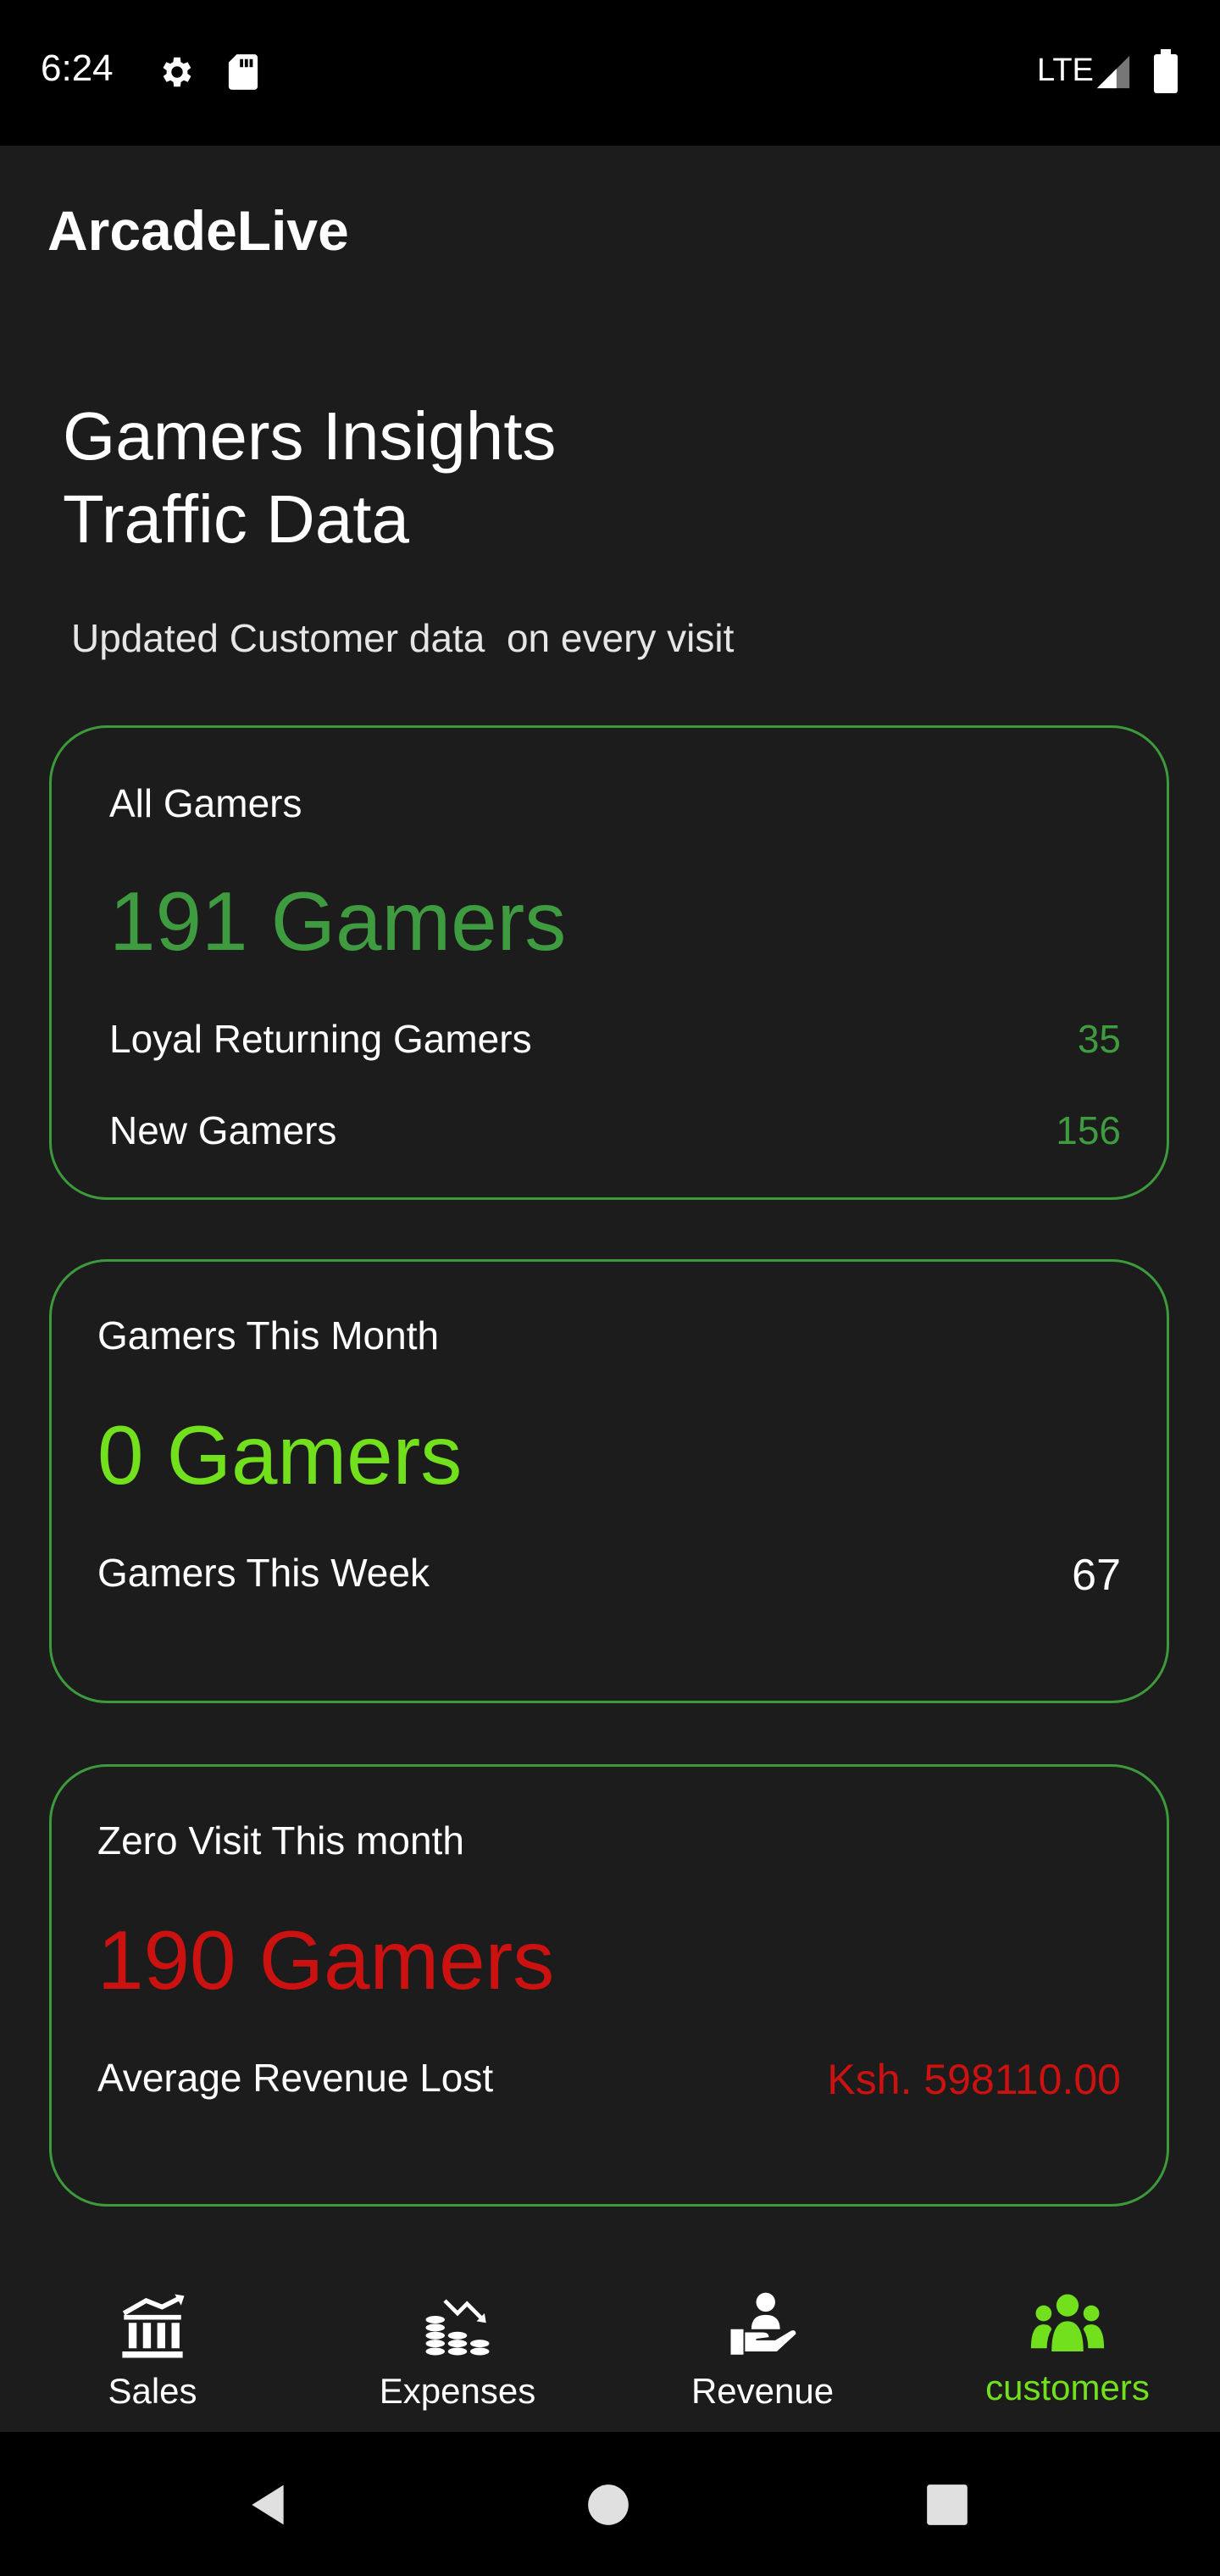 The width and height of the screenshot is (1220, 2576). What do you see at coordinates (236, 519) in the screenshot?
I see `page-title-line-2: Traffic Data` at bounding box center [236, 519].